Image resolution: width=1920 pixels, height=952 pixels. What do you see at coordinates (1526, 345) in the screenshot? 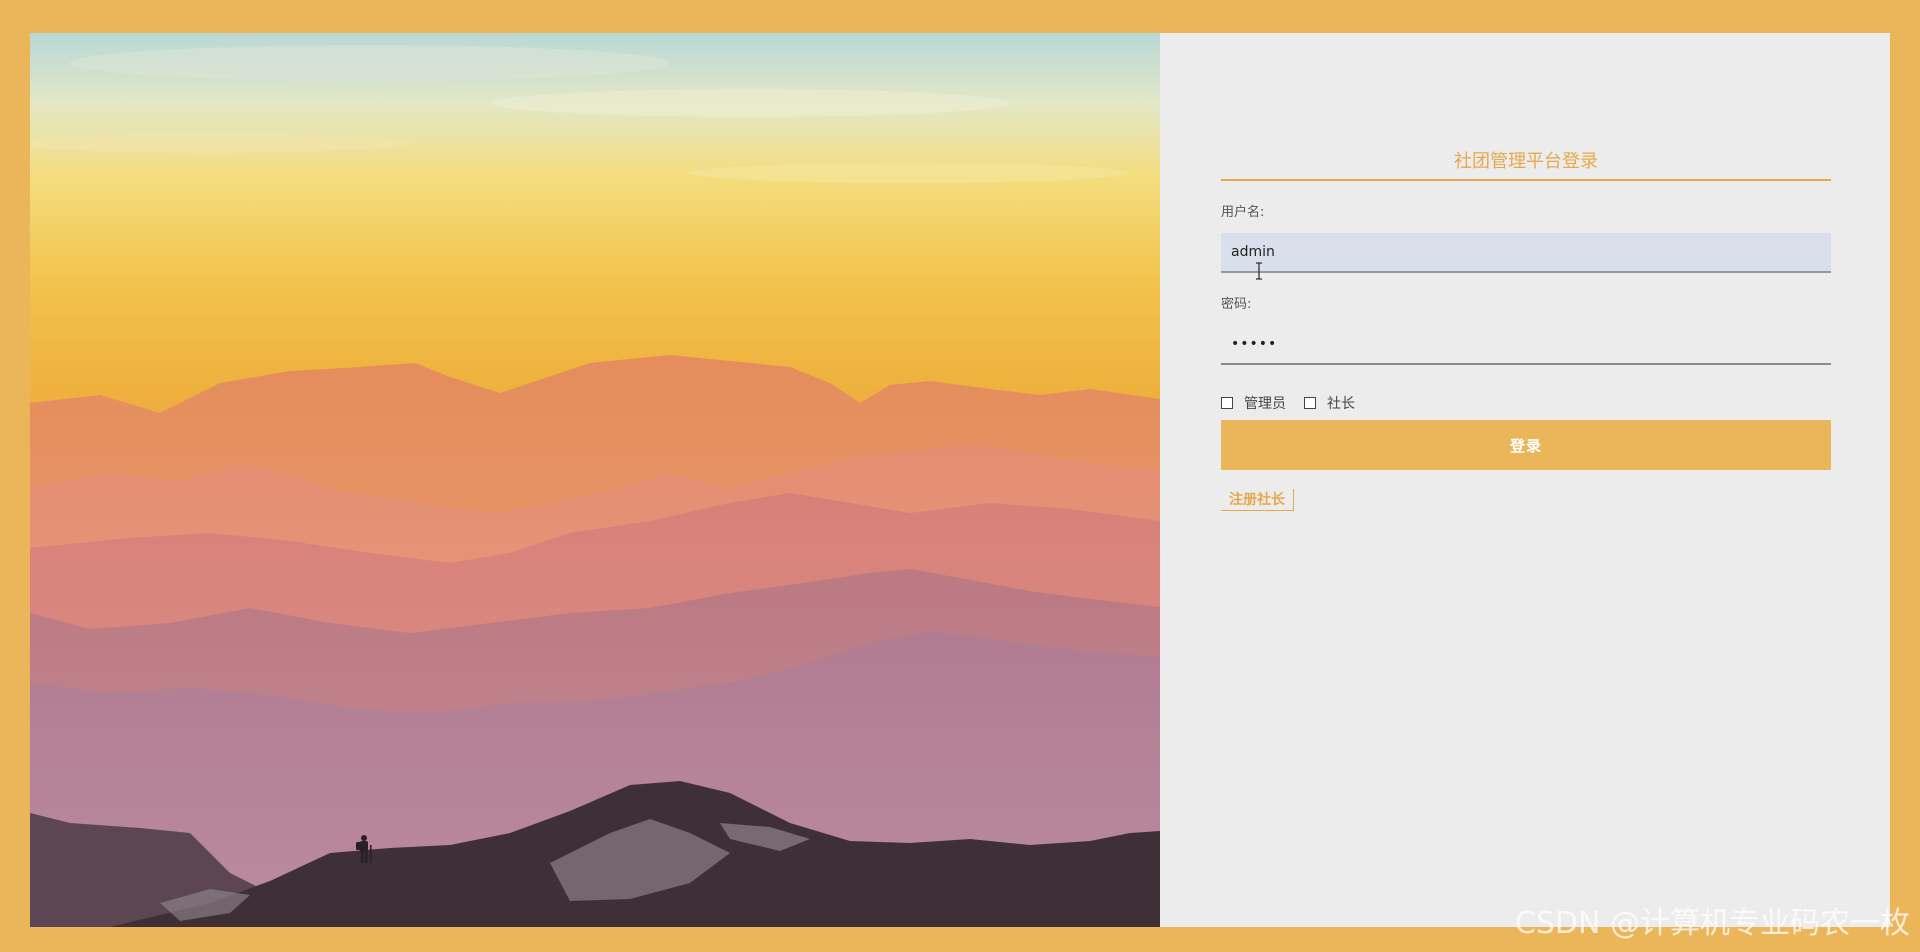
I see `password-input` at bounding box center [1526, 345].